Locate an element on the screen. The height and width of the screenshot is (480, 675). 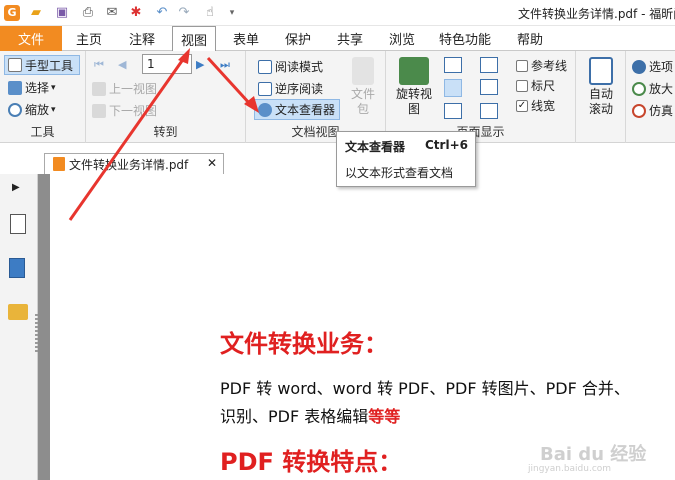
document-tab: 文件转换业务详情.pdf ✕ is located at coordinates (134, 163).